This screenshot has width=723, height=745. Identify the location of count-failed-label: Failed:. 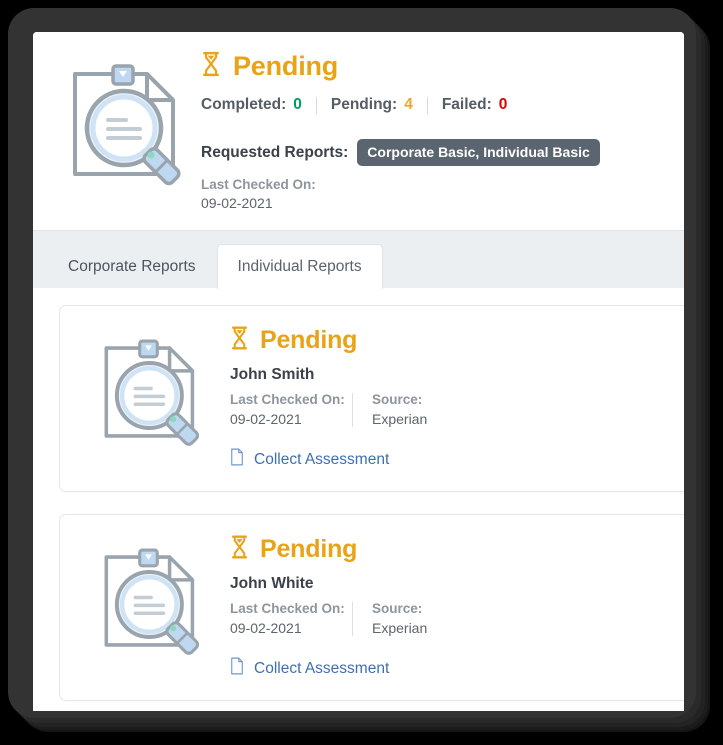
(466, 104).